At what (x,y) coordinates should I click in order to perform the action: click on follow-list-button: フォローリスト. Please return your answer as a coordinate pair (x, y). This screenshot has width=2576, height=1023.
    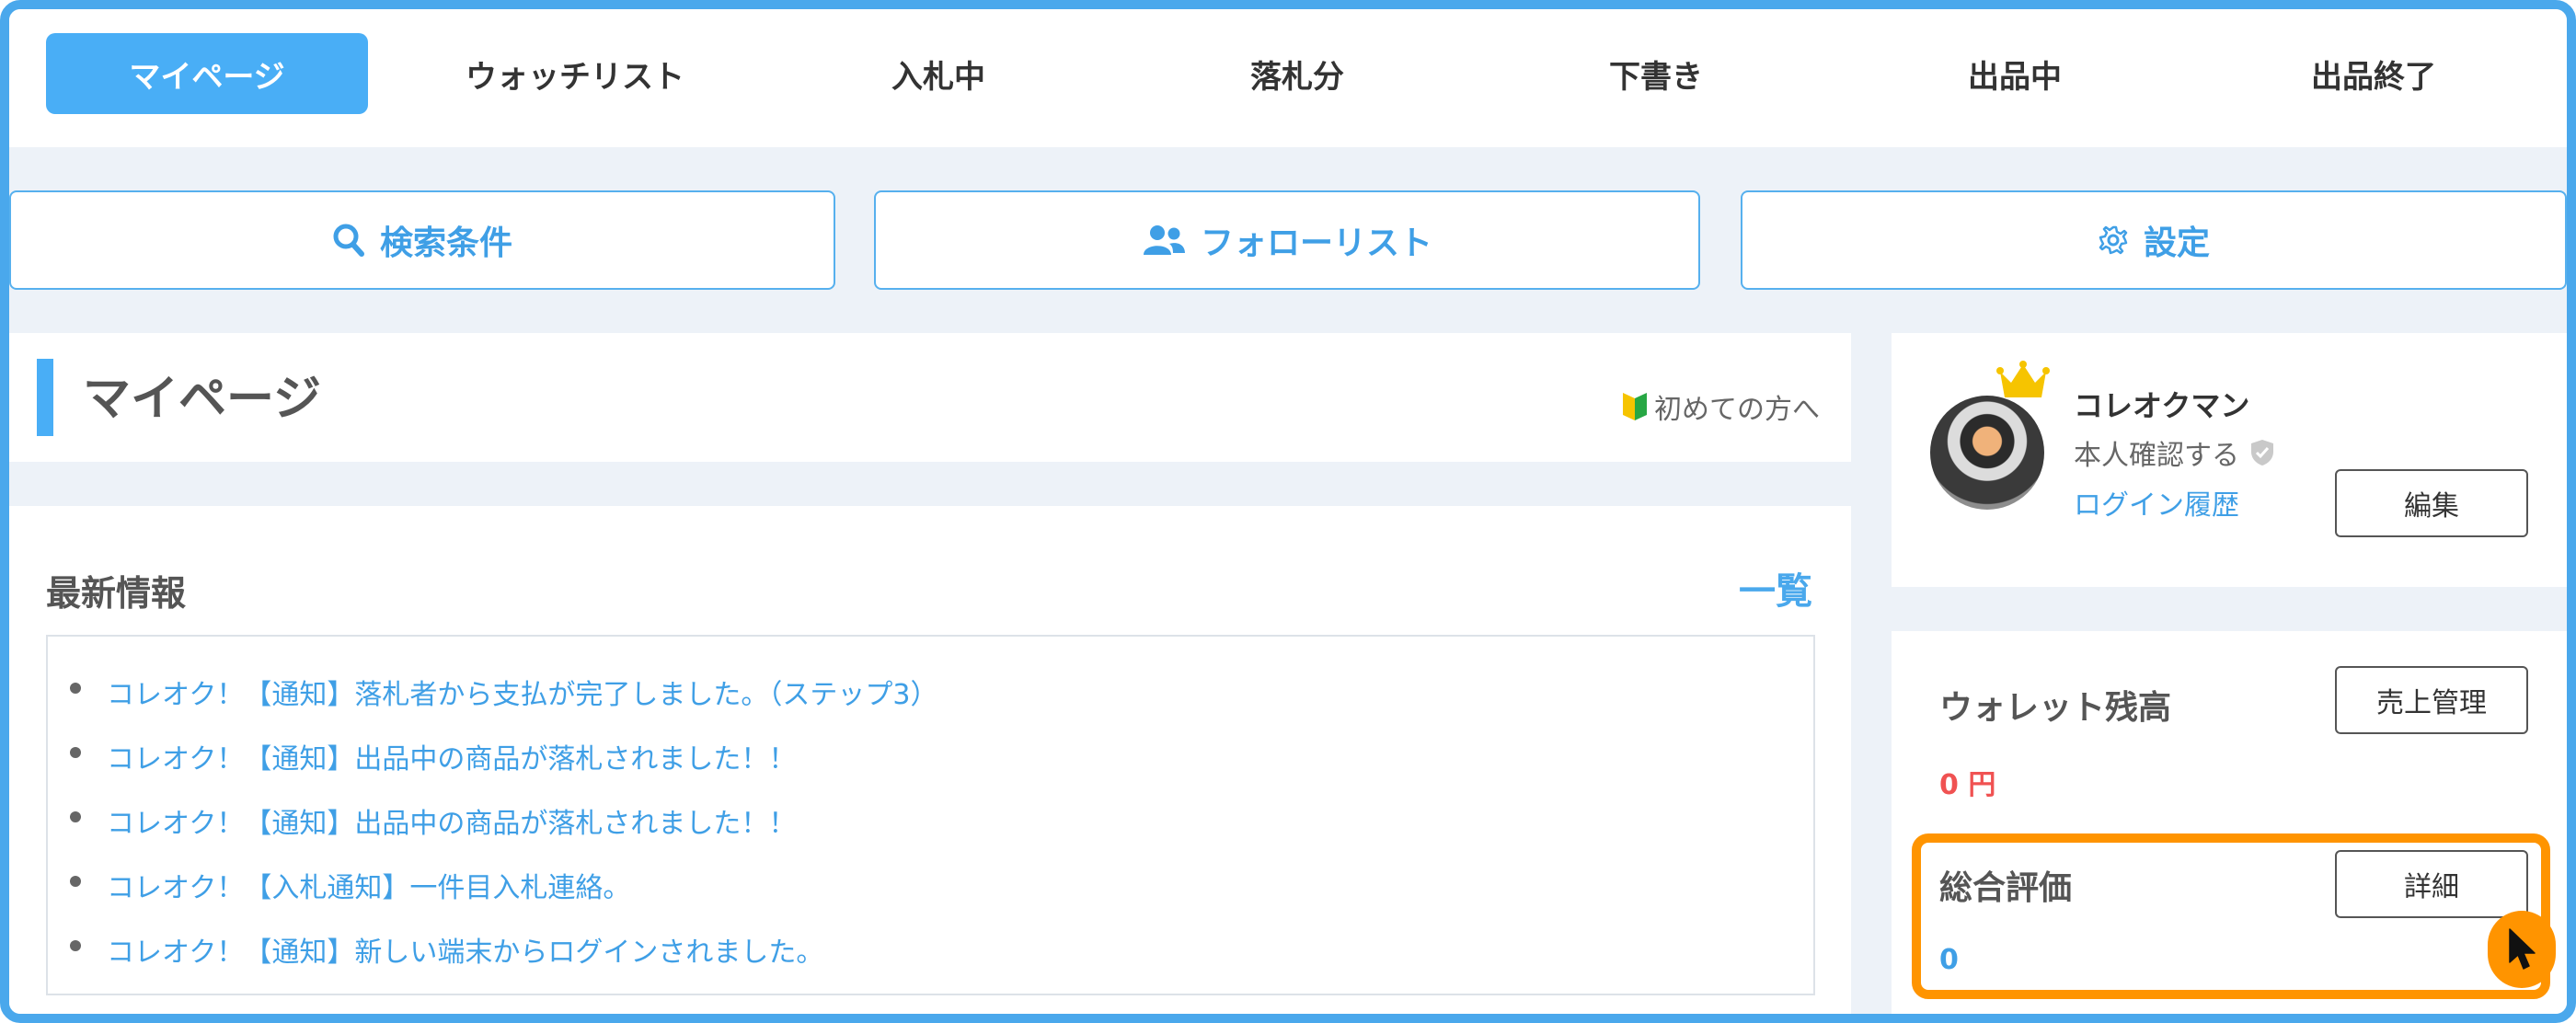
    Looking at the image, I should click on (1287, 240).